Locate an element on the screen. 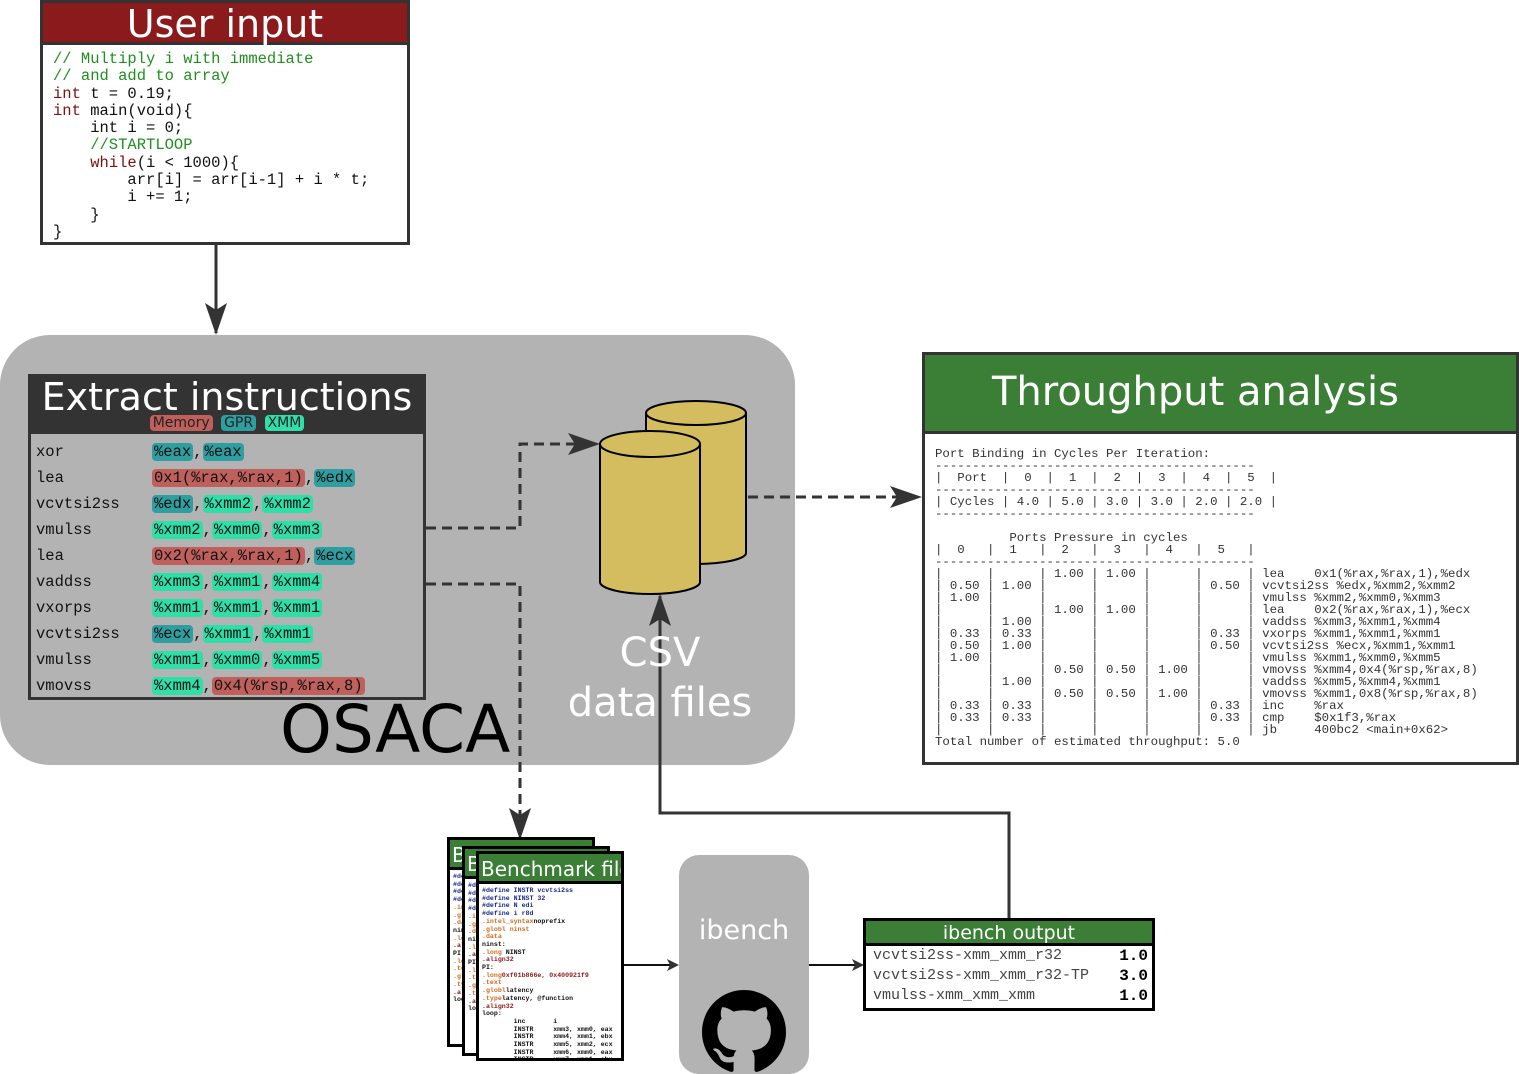 This screenshot has width=1519, height=1074. code-line: arr[i] = arr[i-1] + i * t; is located at coordinates (211, 180).